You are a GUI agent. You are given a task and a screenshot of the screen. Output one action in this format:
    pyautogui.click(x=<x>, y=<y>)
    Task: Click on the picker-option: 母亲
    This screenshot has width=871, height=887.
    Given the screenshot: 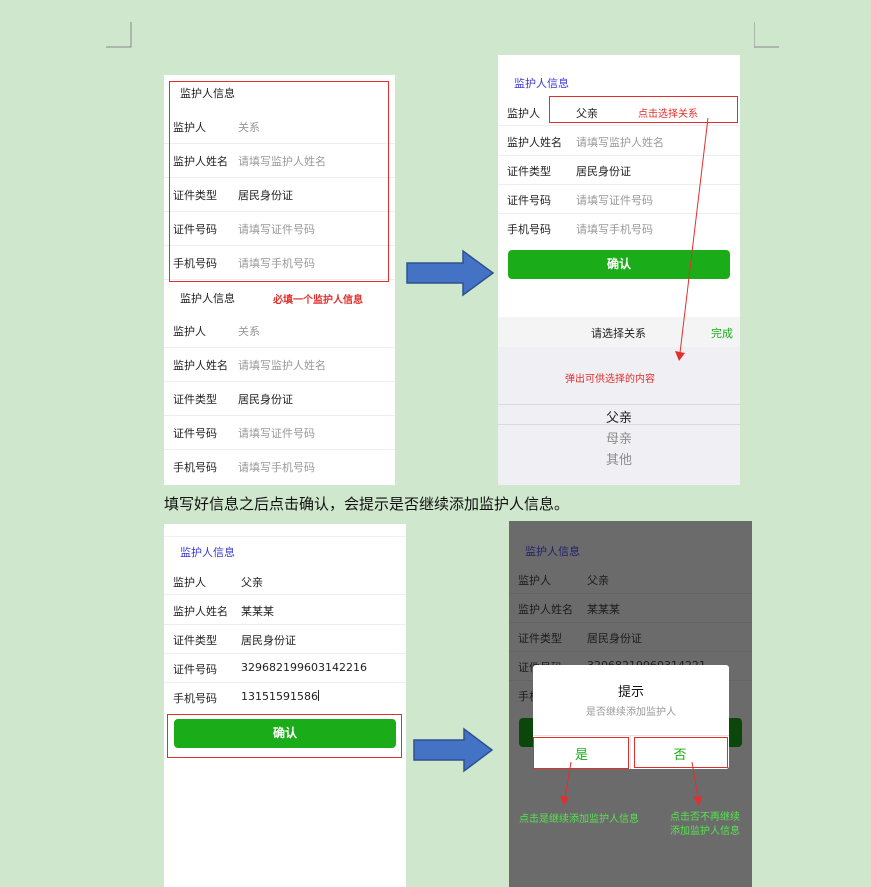 What is the action you would take?
    pyautogui.click(x=619, y=437)
    